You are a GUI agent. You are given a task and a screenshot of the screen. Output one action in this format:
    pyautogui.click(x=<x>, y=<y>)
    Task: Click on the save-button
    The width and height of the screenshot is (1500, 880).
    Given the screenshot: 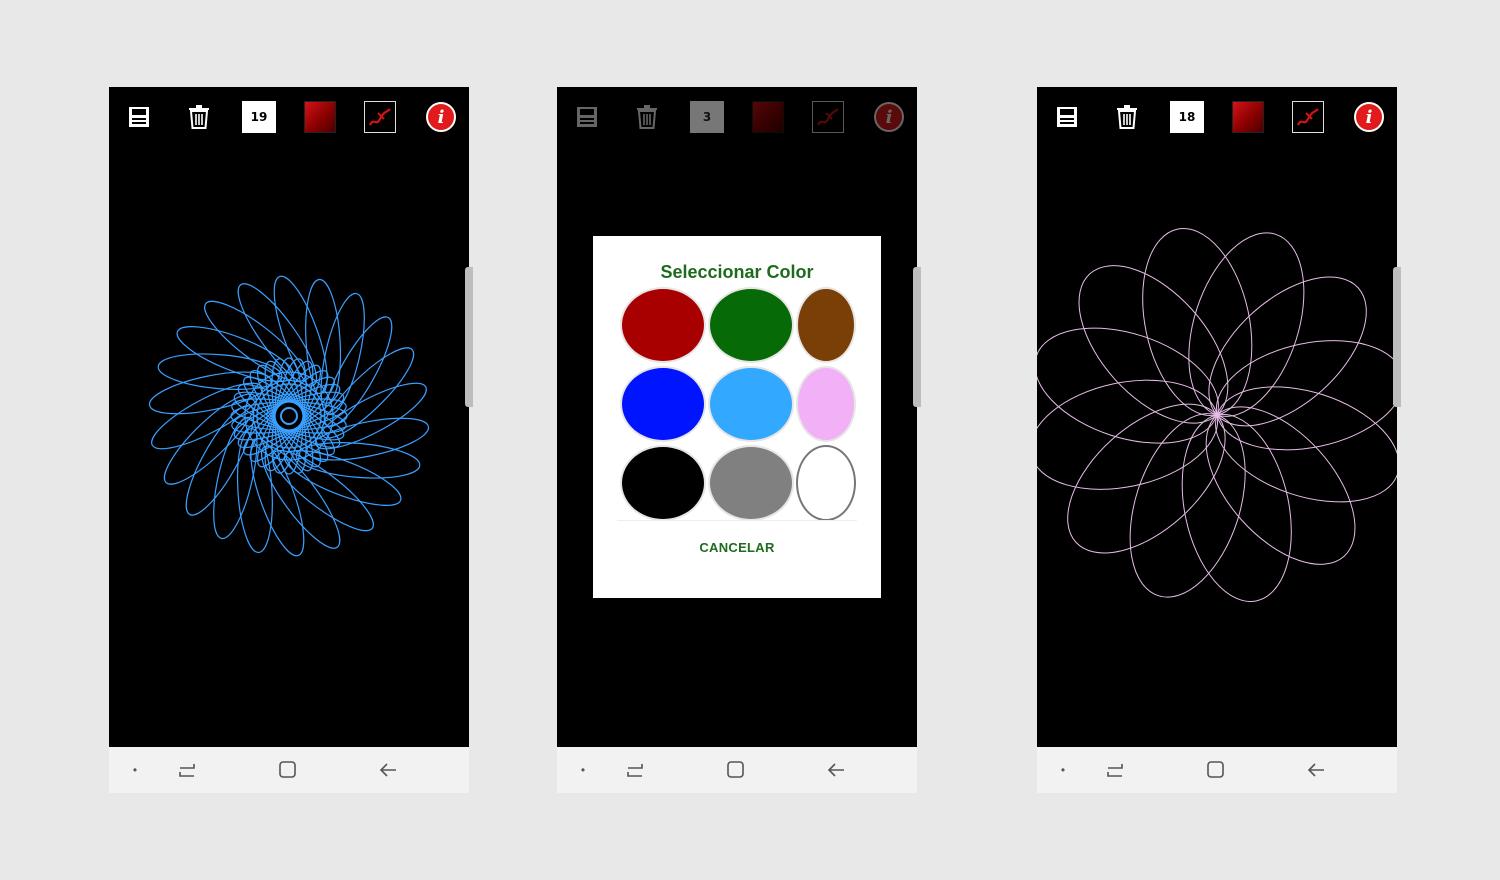 What is the action you would take?
    pyautogui.click(x=587, y=117)
    